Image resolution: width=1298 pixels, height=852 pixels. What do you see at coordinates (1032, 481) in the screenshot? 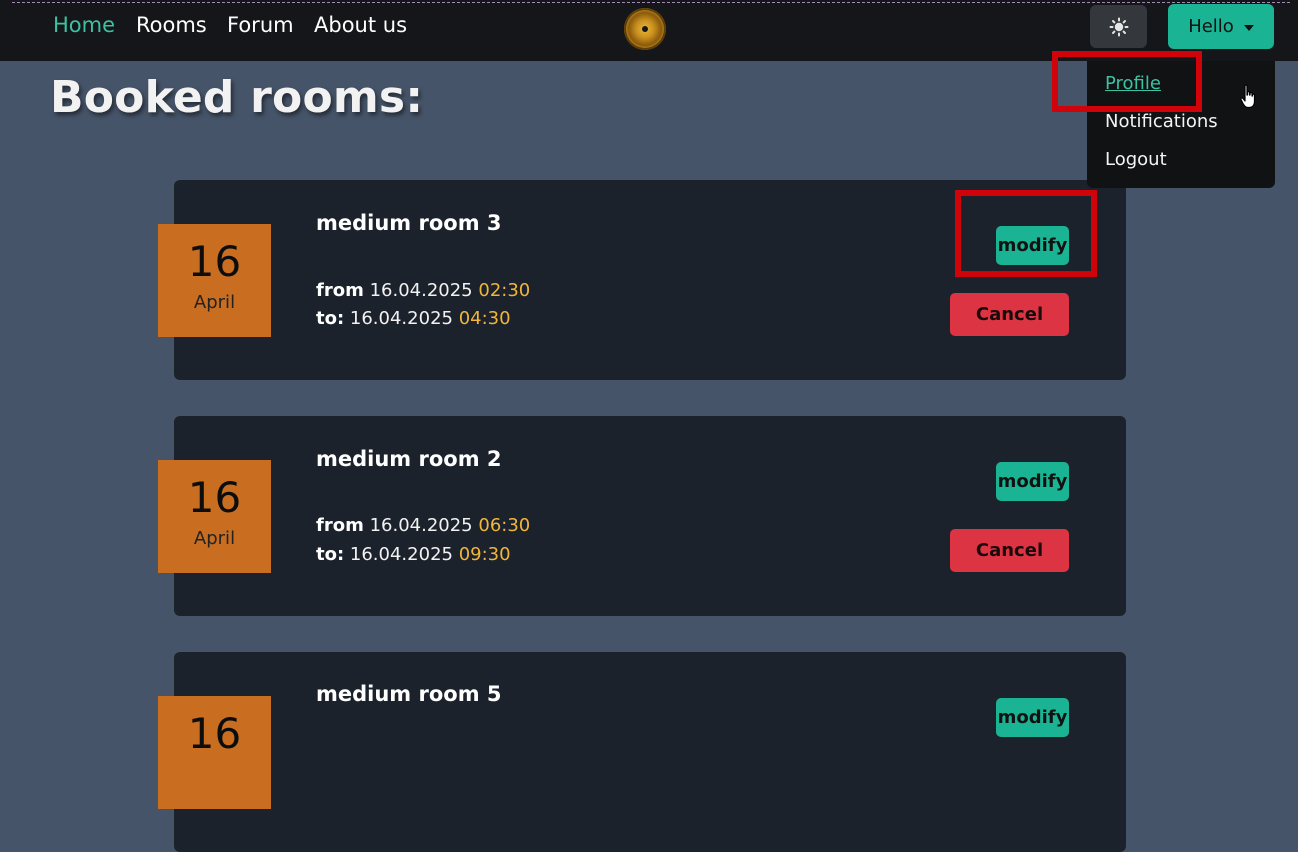
I see `modify-button: modify` at bounding box center [1032, 481].